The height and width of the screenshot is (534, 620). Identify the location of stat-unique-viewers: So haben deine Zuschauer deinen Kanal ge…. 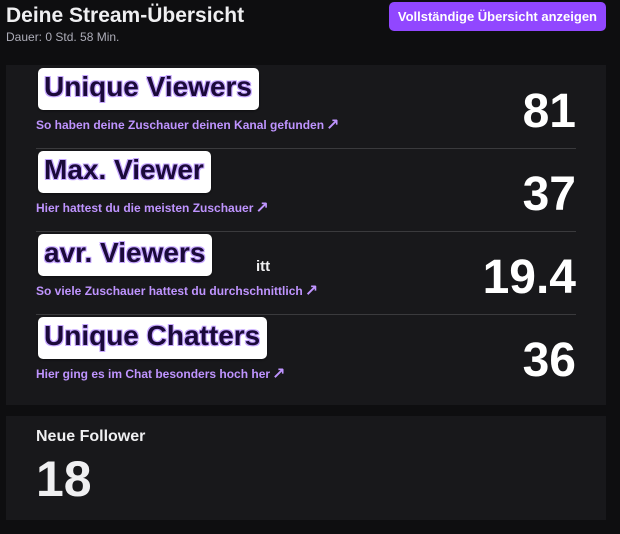
(306, 107).